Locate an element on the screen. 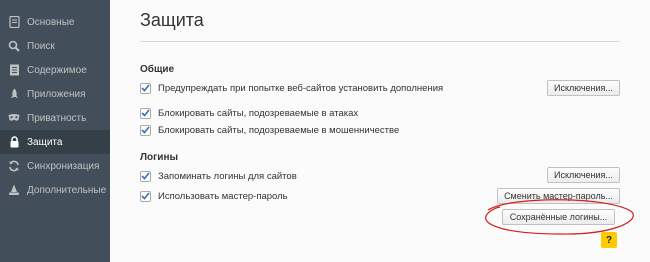 Image resolution: width=650 pixels, height=262 pixels. block-fraud-checkbox is located at coordinates (145, 130).